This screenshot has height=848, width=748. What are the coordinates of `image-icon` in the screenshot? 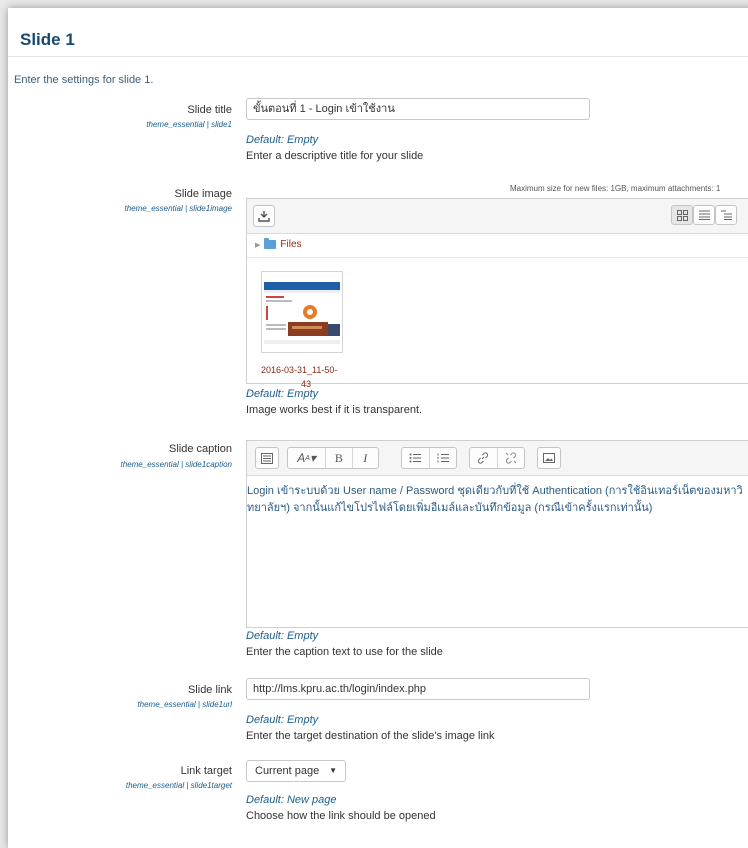 It's located at (549, 458).